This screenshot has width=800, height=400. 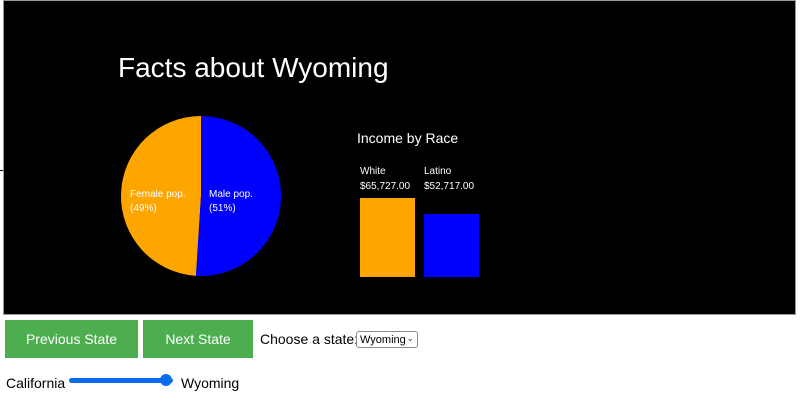 What do you see at coordinates (198, 339) in the screenshot?
I see `next-state-button: Next State` at bounding box center [198, 339].